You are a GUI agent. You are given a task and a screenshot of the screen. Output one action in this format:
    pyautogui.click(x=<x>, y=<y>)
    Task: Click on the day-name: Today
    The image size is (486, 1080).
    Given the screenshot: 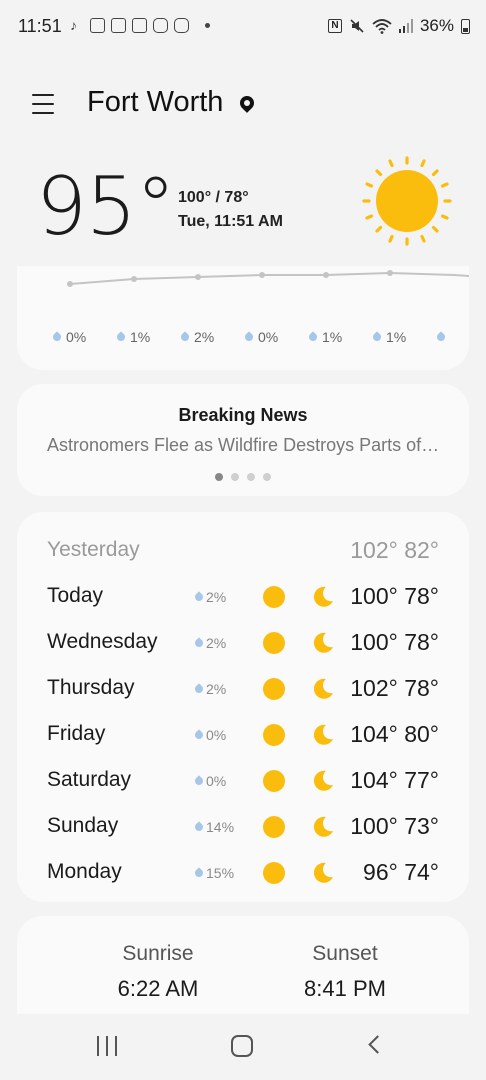 What is the action you would take?
    pyautogui.click(x=75, y=595)
    